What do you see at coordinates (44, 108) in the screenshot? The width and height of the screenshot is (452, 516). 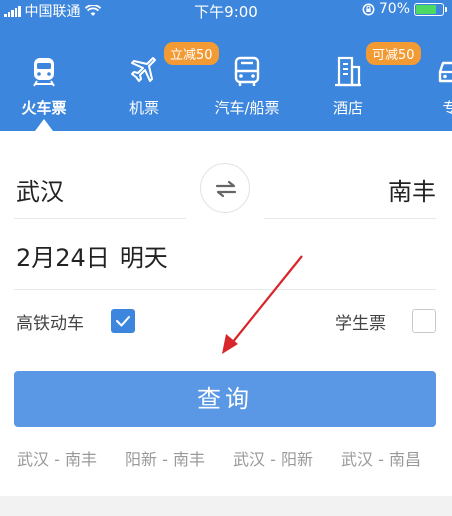 I see `tab-label: 火车票` at bounding box center [44, 108].